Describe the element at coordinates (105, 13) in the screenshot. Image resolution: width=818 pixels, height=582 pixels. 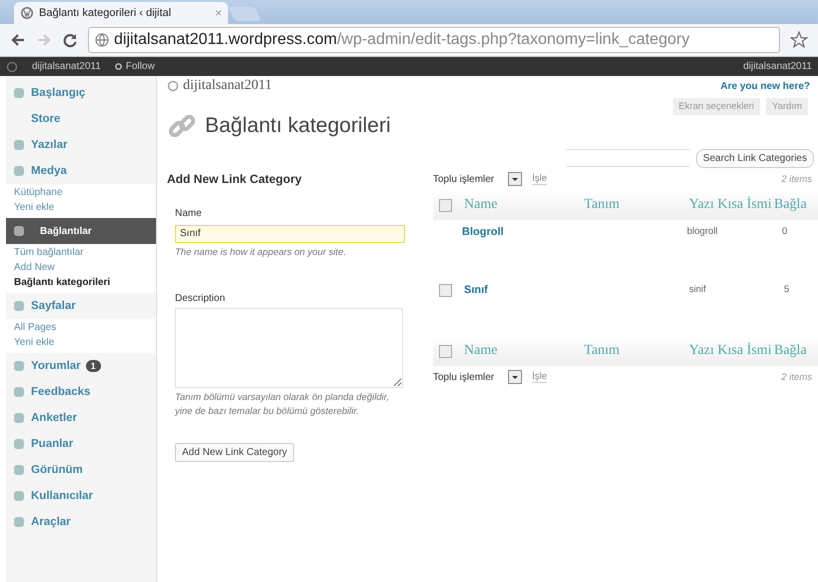
I see `tab-title: Bağlantı kategorileri ‹ dijital` at that location.